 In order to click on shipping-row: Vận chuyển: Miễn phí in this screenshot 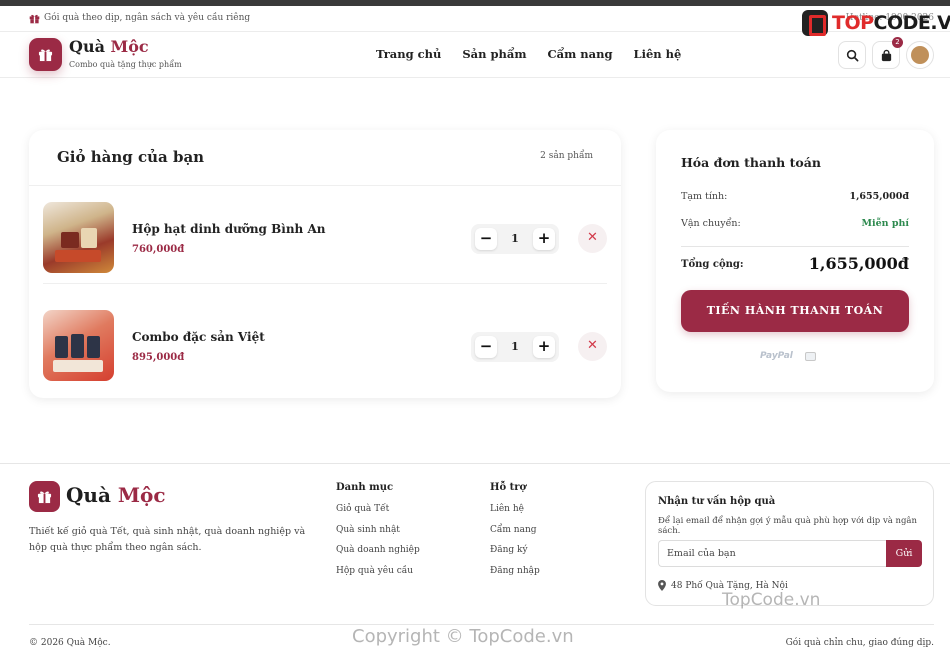, I will do `click(795, 223)`.